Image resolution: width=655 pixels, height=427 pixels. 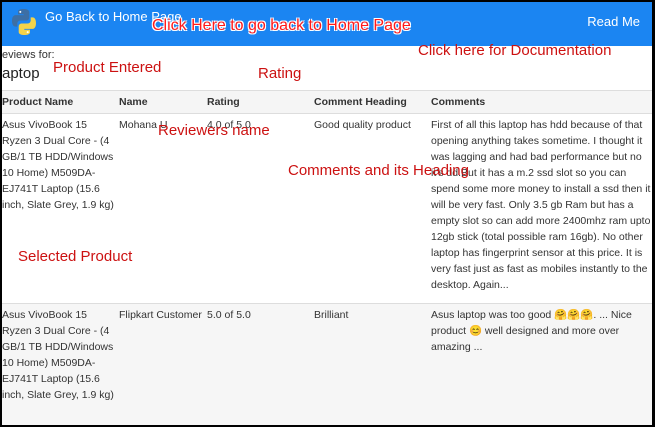 What do you see at coordinates (281, 25) in the screenshot?
I see `annotation-home: Click Here to go back to Home Page` at bounding box center [281, 25].